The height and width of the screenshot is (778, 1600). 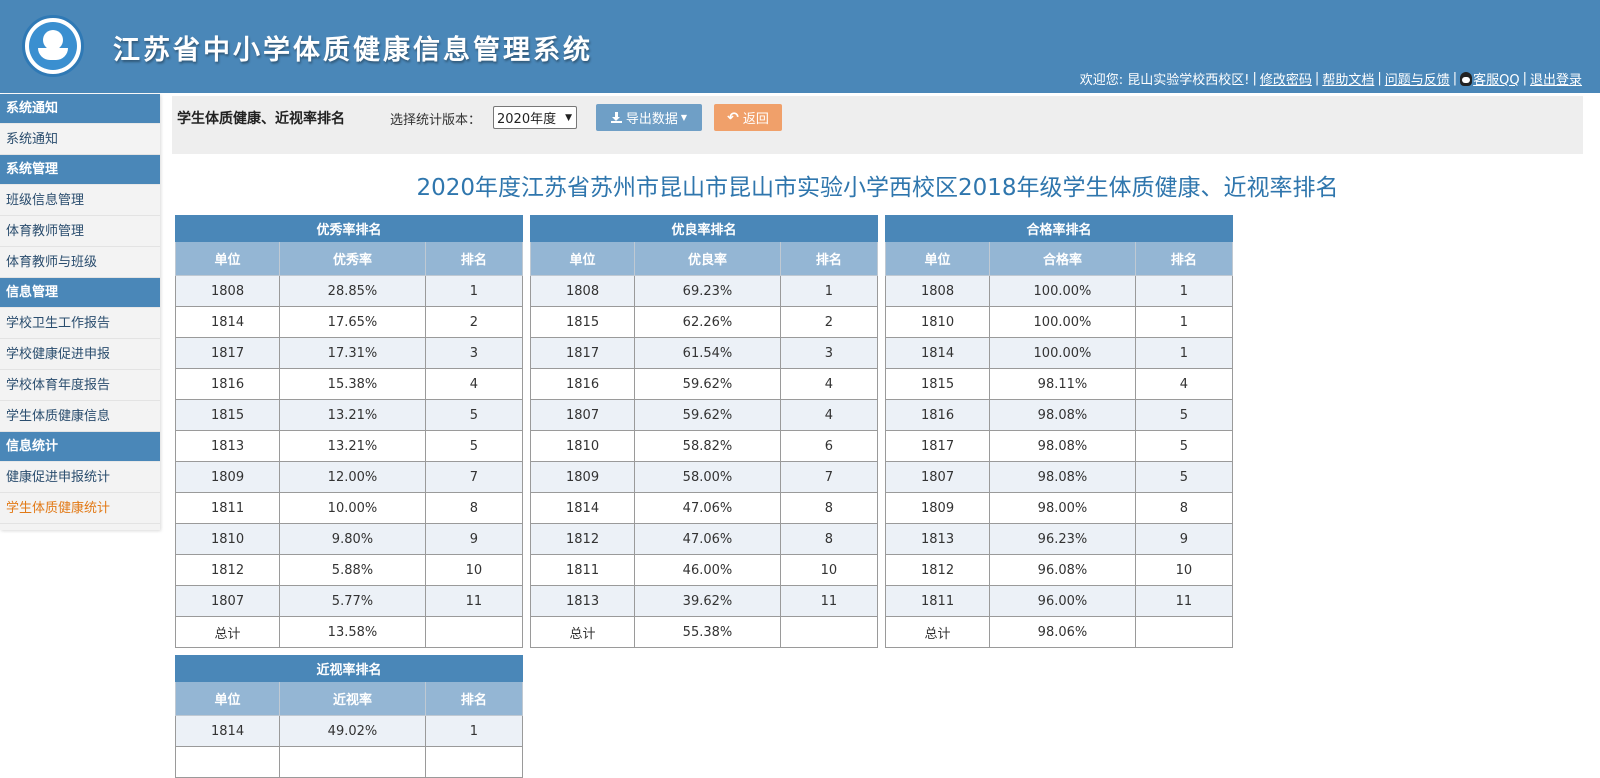 I want to click on table-row: 1808 100.00% 1, so click(x=1059, y=291).